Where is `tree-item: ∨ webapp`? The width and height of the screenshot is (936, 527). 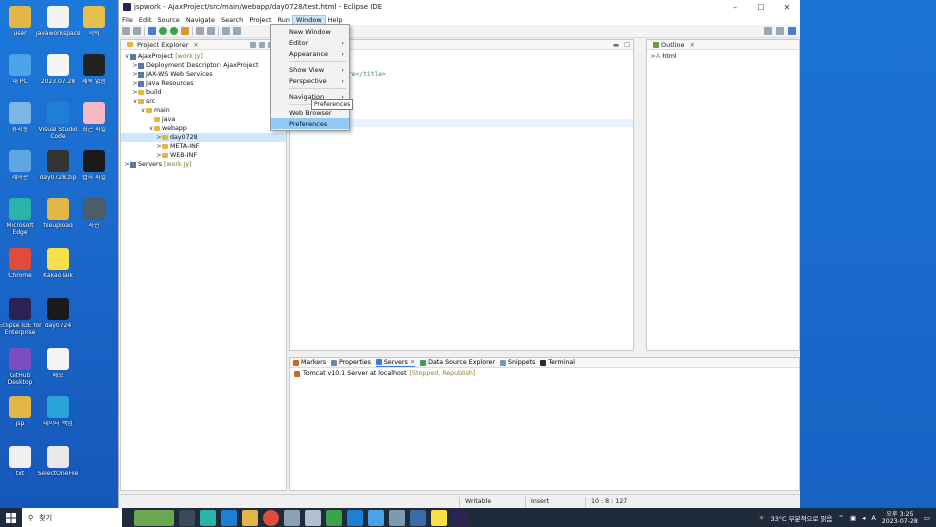
tree-item: ∨ webapp is located at coordinates (203, 128).